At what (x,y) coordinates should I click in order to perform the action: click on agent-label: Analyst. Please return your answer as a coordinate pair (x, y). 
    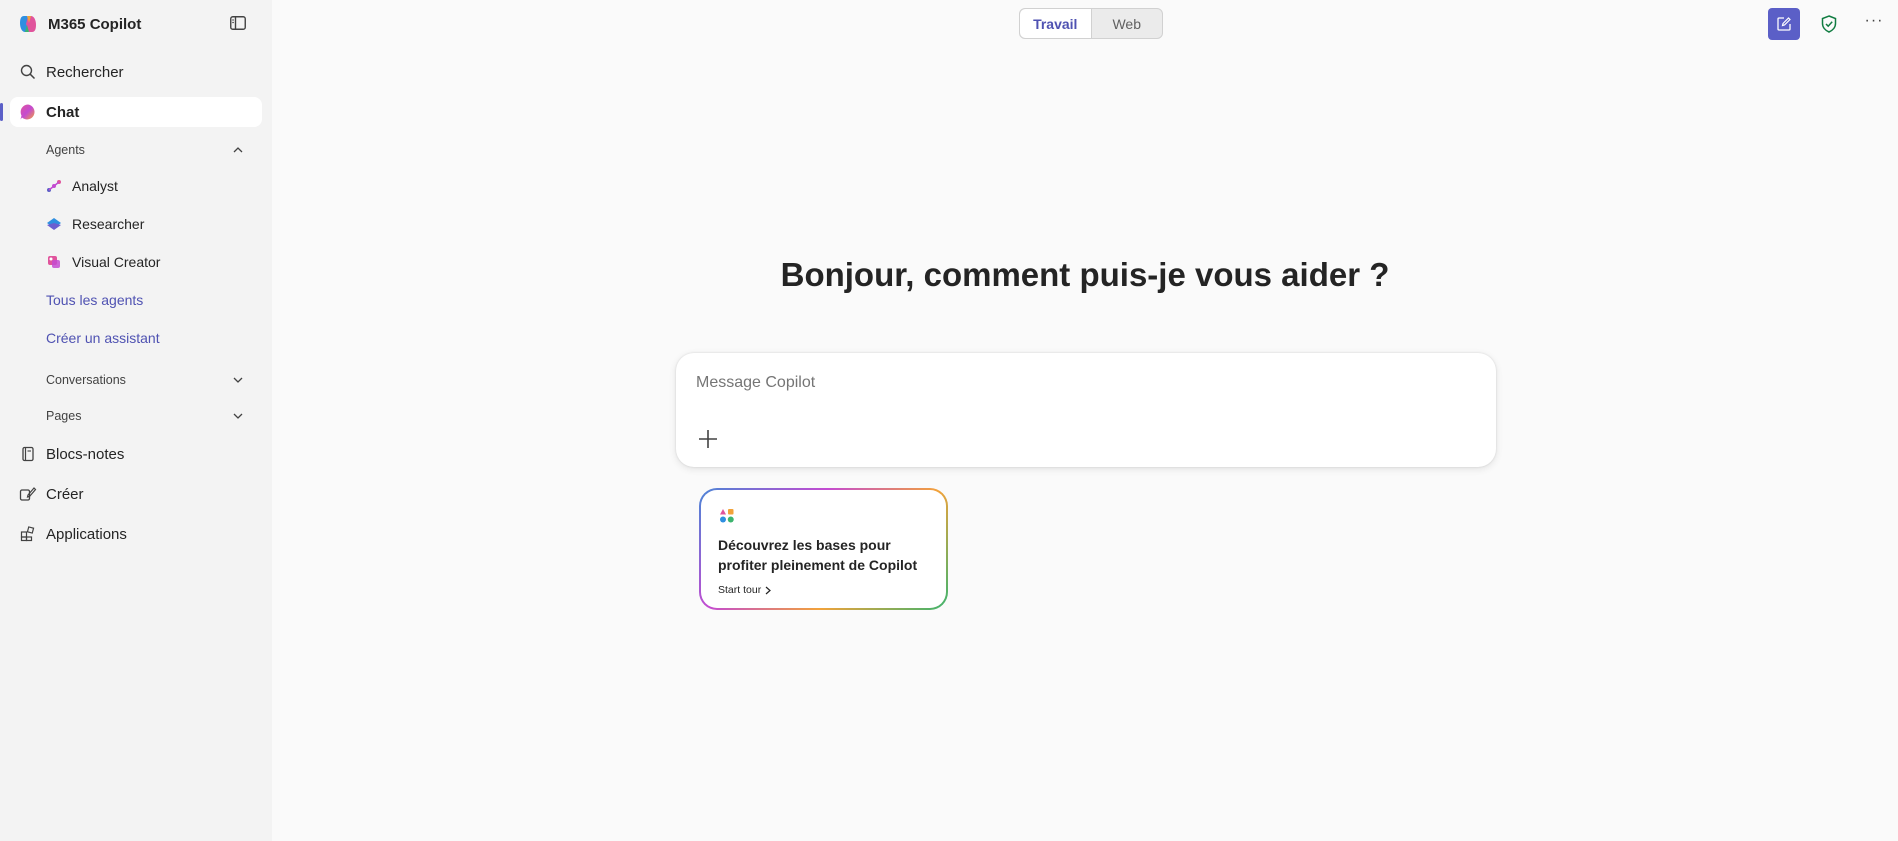
    Looking at the image, I should click on (95, 186).